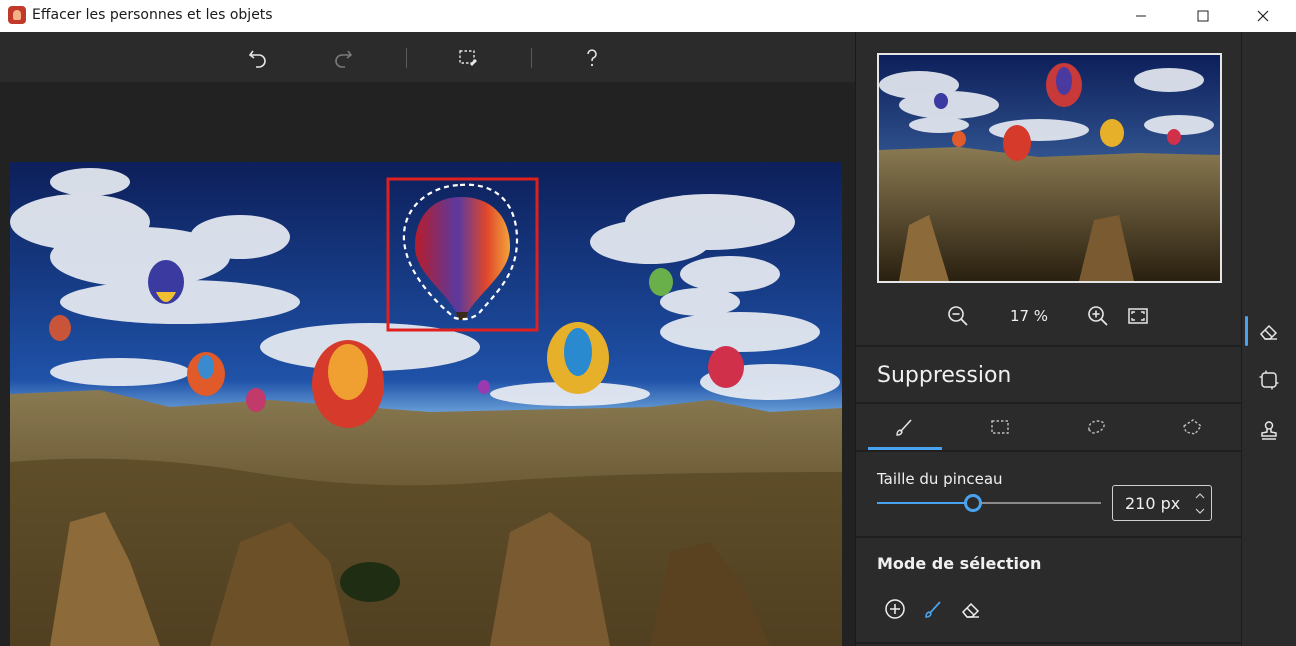 The height and width of the screenshot is (646, 1296). I want to click on polygon-lasso-icon, so click(1192, 427).